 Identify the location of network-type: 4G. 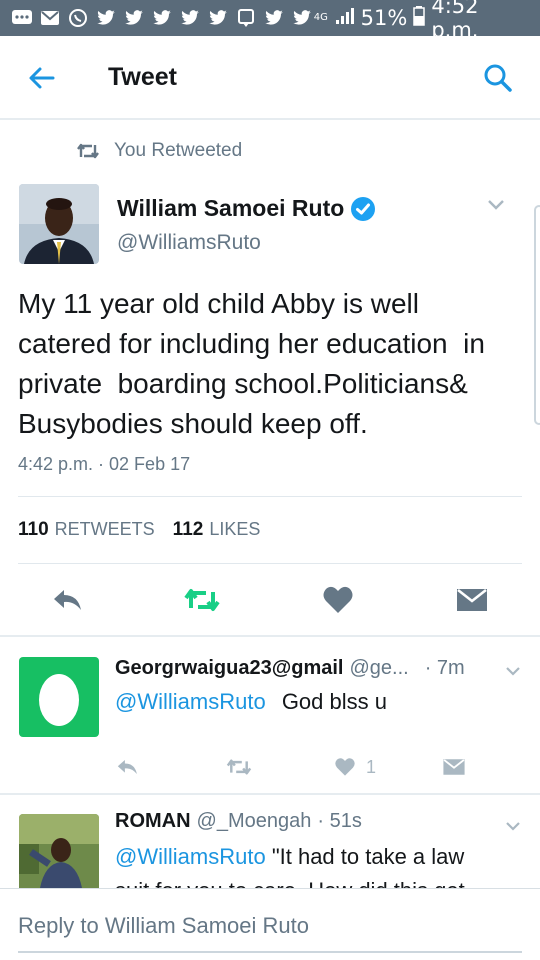
(320, 17).